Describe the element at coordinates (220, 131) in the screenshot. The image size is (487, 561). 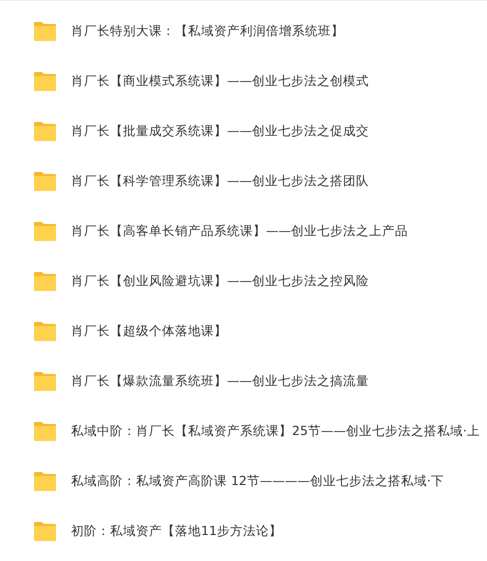
I see `folder-name: 肖厂长【批量成交系统课】——创业七步法之促成交` at that location.